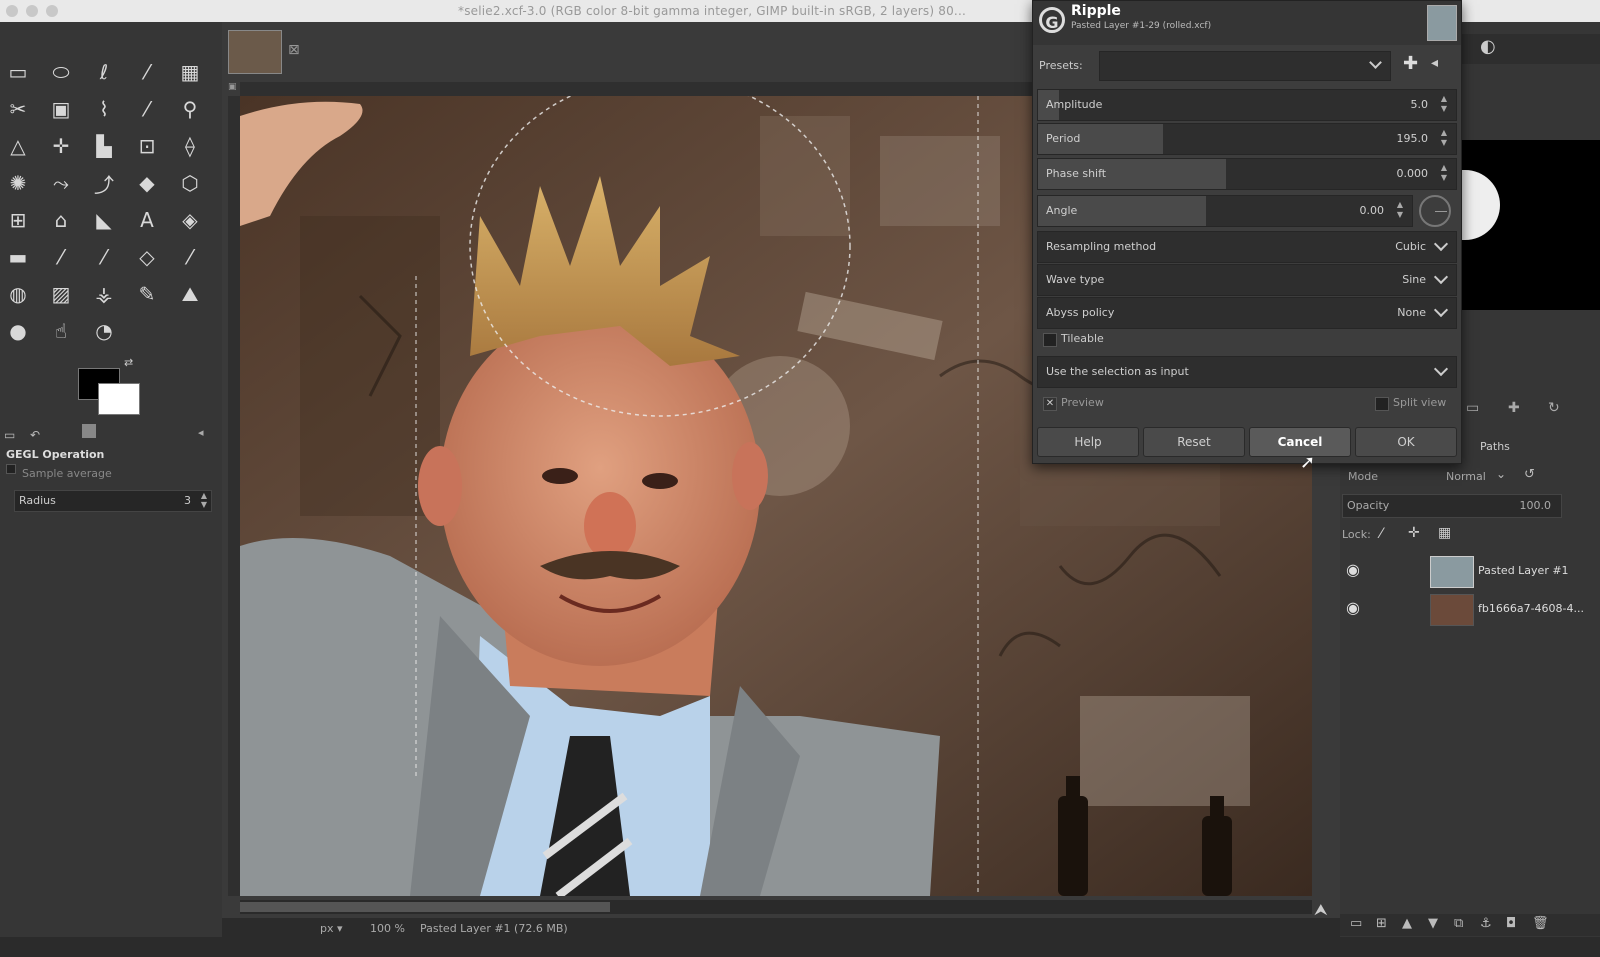  What do you see at coordinates (1245, 66) in the screenshot?
I see `presets-combo` at bounding box center [1245, 66].